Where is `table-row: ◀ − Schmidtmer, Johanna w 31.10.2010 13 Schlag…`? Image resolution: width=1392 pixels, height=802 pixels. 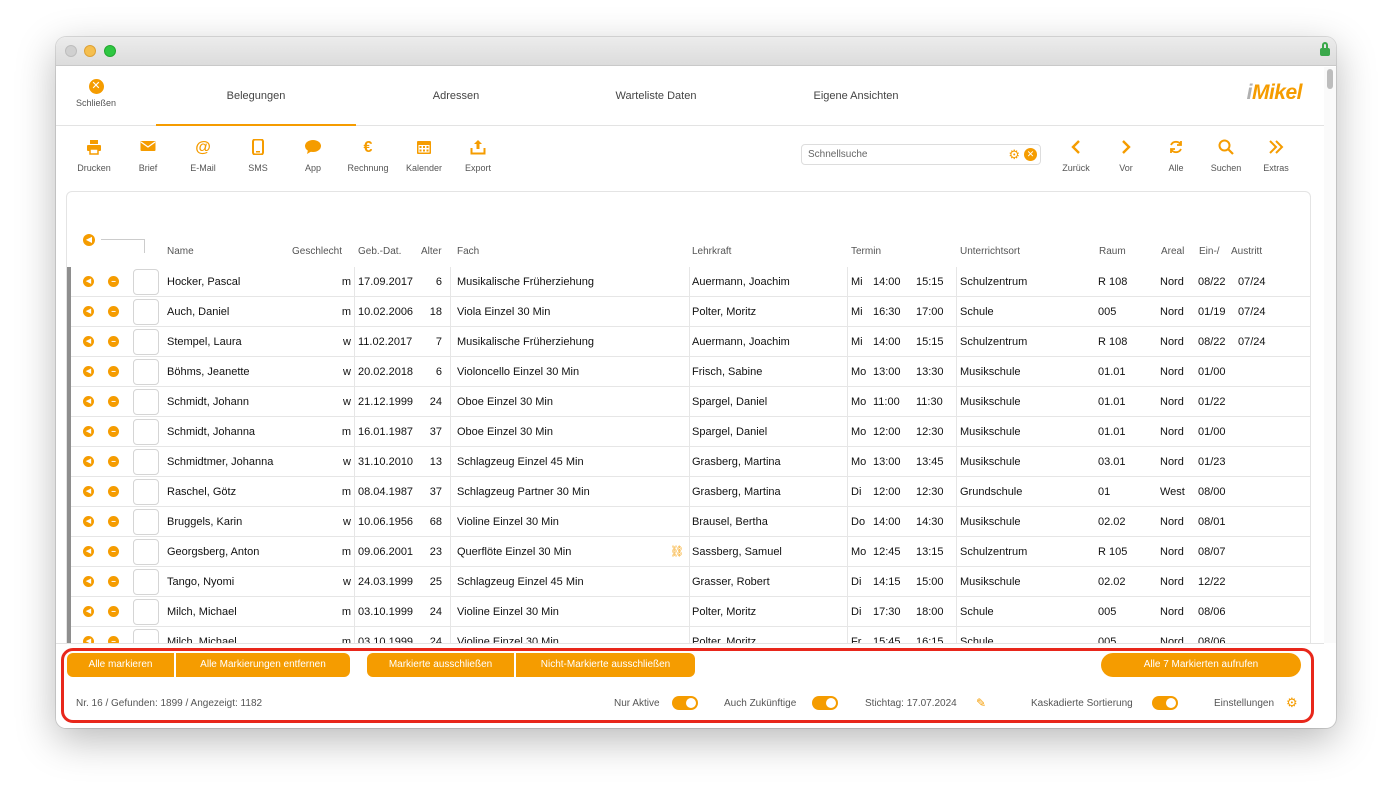 table-row: ◀ − Schmidtmer, Johanna w 31.10.2010 13 Schlag… is located at coordinates (690, 462).